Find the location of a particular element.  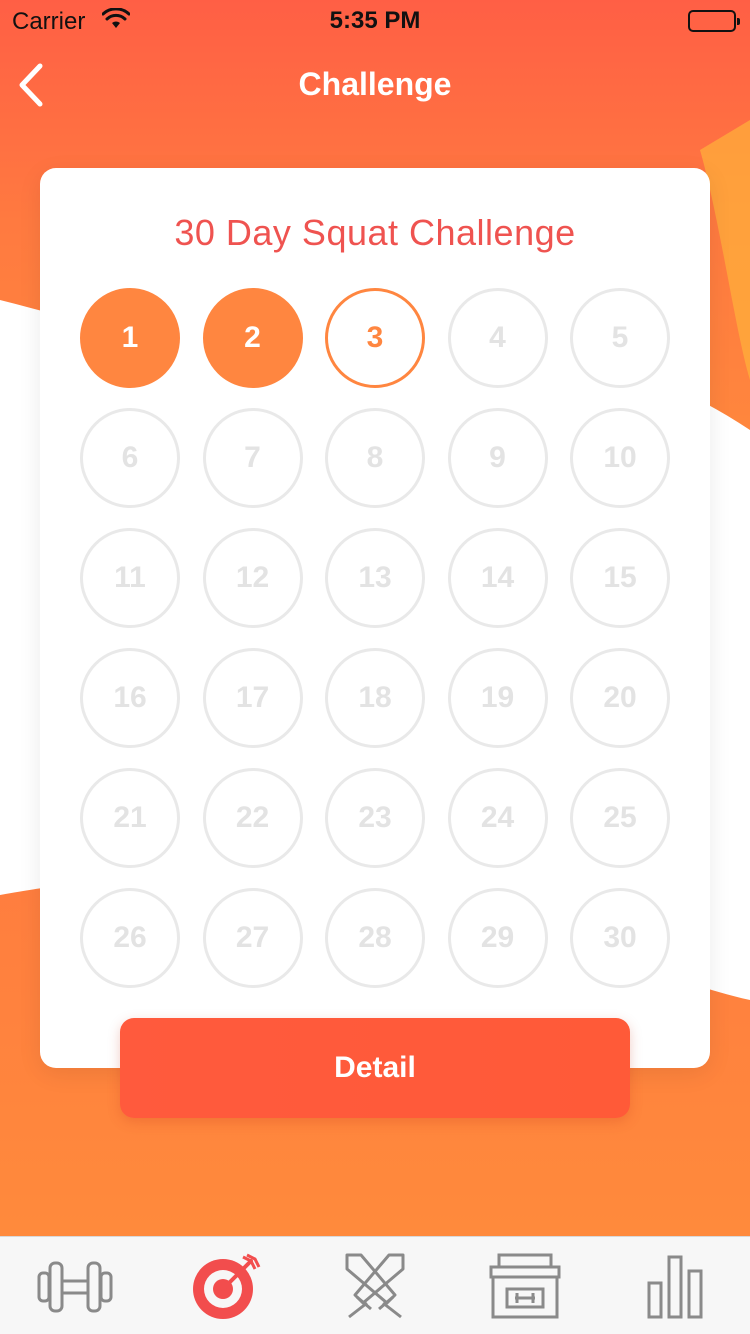

day-circle-16: 16 is located at coordinates (130, 698).